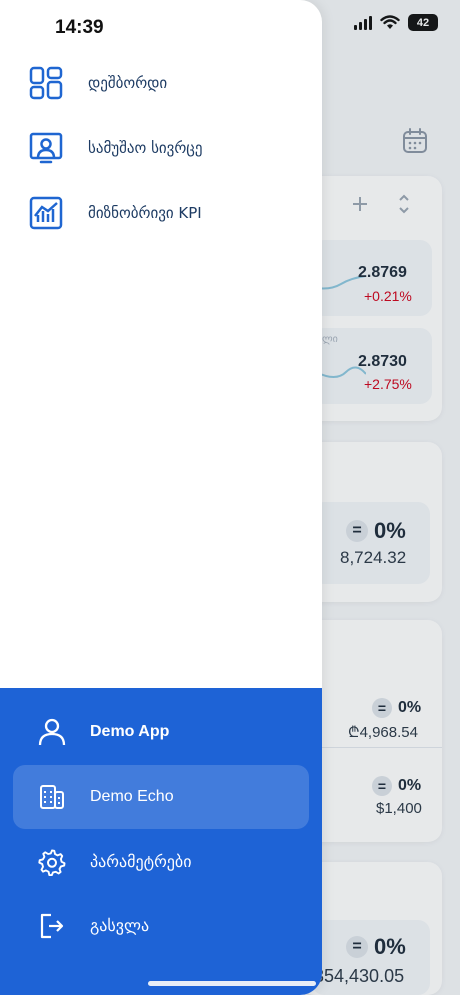 Image resolution: width=460 pixels, height=995 pixels. I want to click on company-item: Demo Echo, so click(161, 797).